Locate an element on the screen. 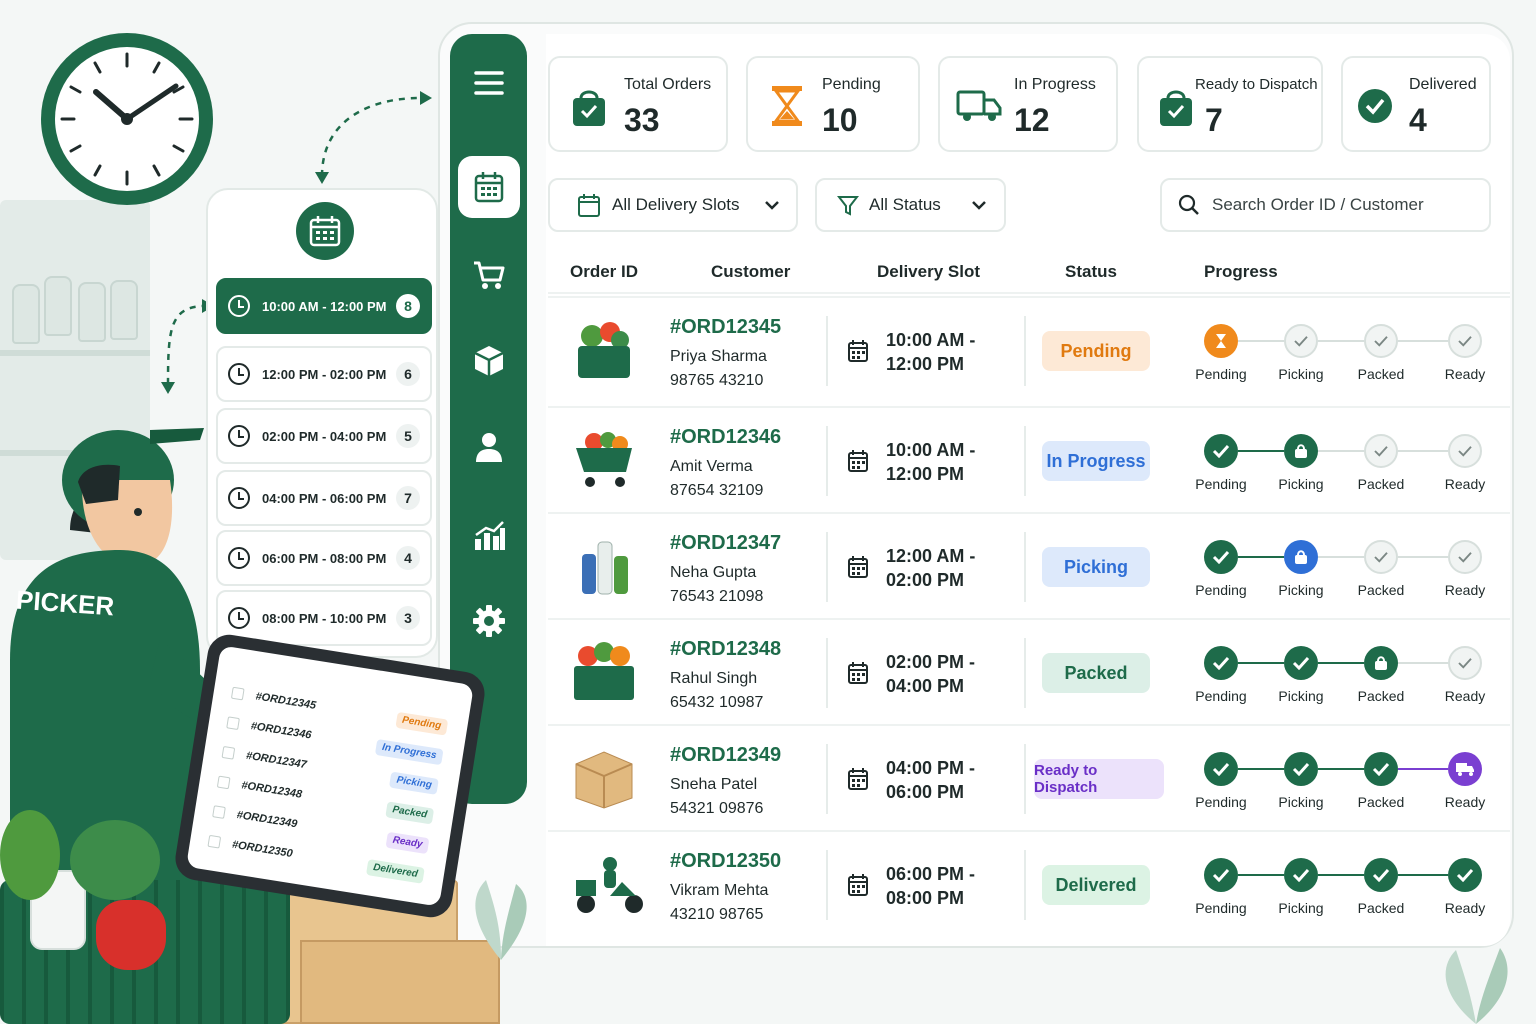 This screenshot has height=1024, width=1536. stat-card-total: Total Orders 33 is located at coordinates (638, 104).